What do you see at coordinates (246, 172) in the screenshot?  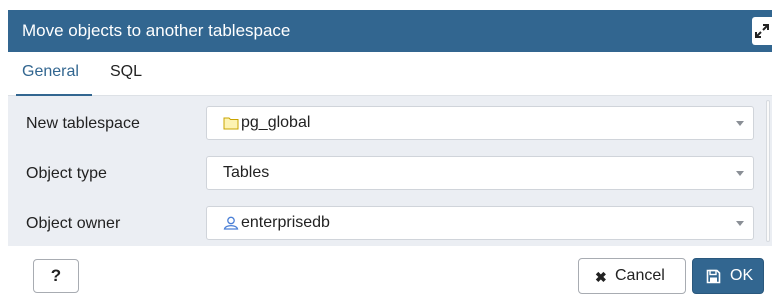 I see `object-type-value: Tables` at bounding box center [246, 172].